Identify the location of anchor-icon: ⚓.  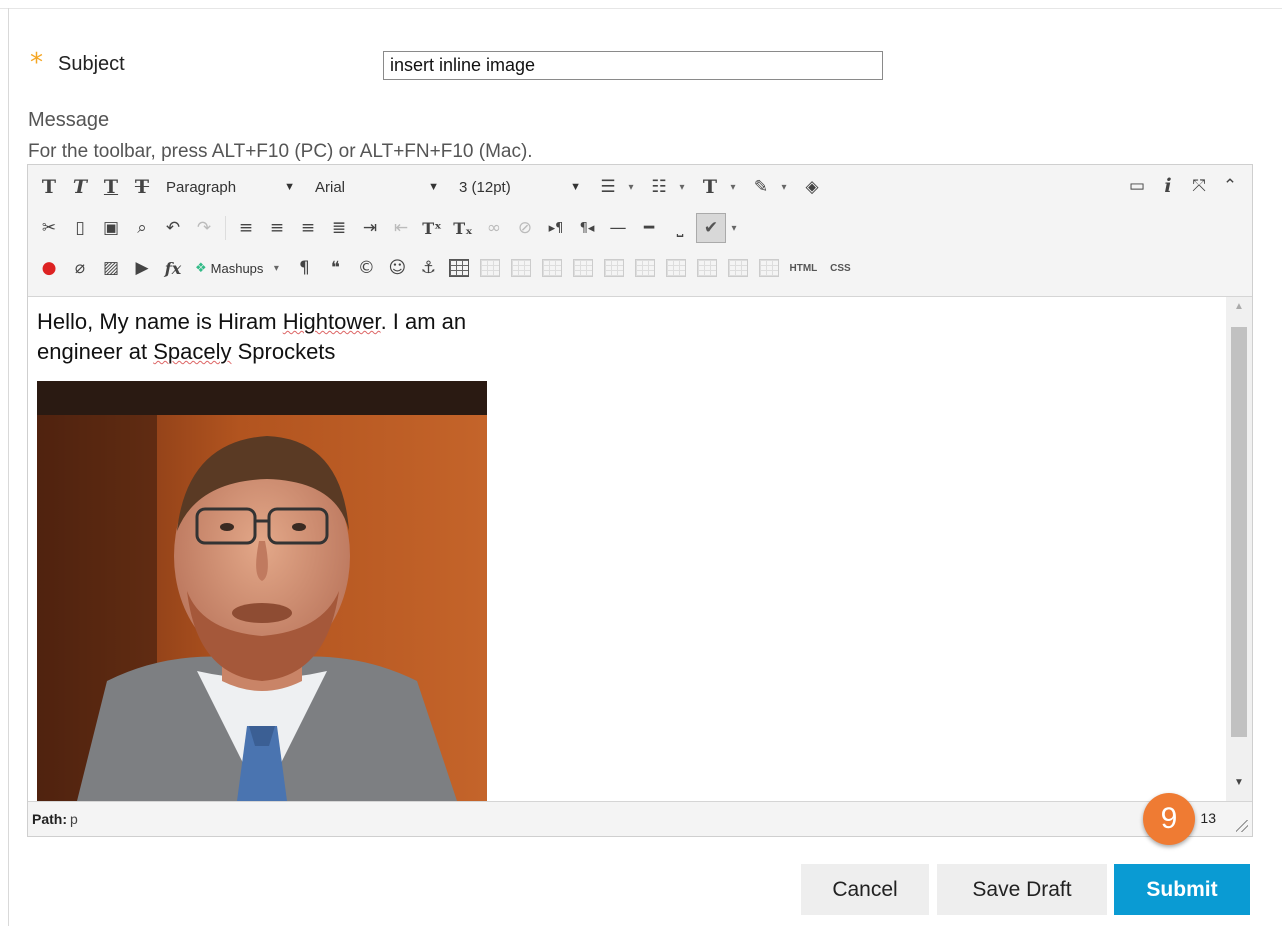
(428, 268).